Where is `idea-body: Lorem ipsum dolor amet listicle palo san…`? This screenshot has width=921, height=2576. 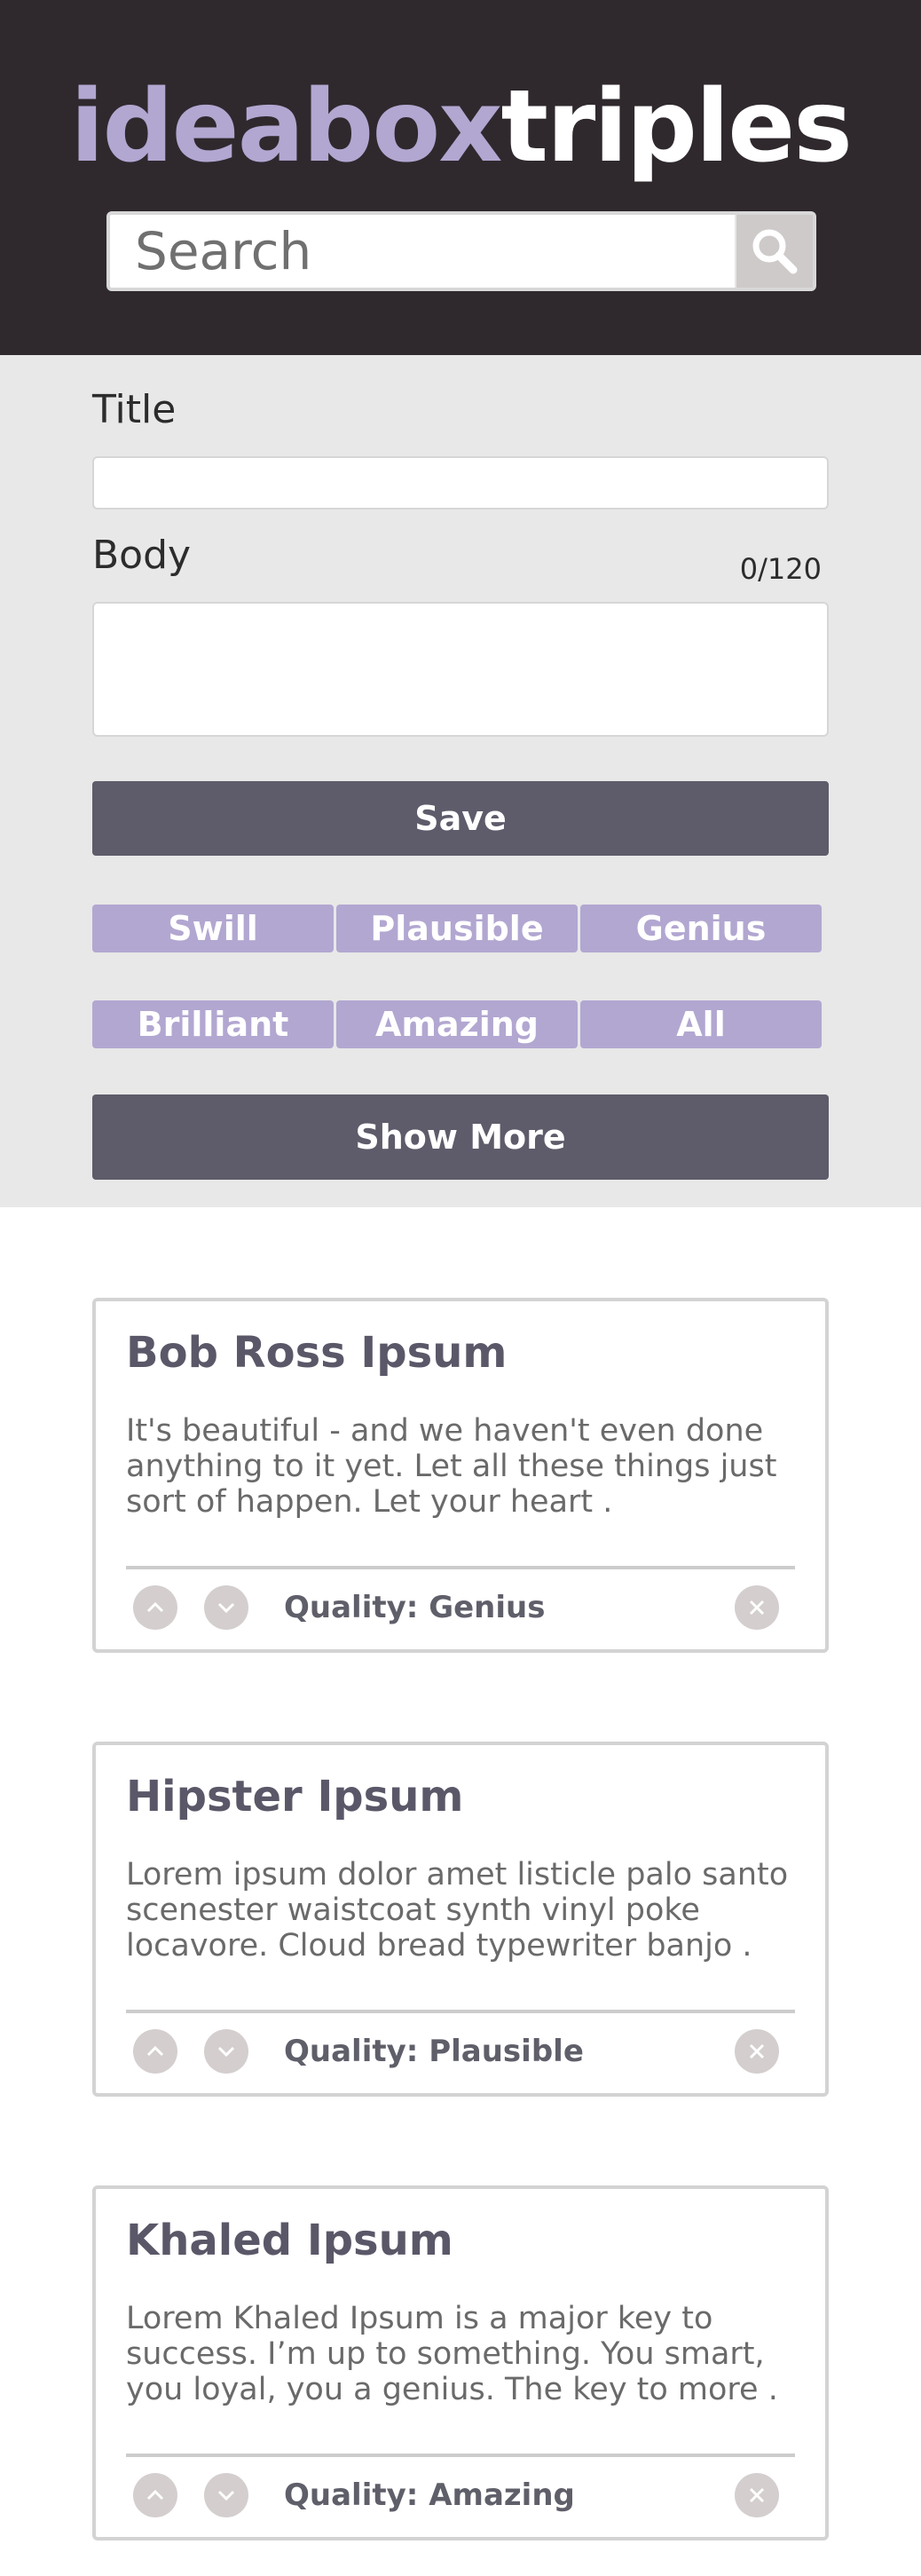 idea-body: Lorem ipsum dolor amet listicle palo san… is located at coordinates (463, 1910).